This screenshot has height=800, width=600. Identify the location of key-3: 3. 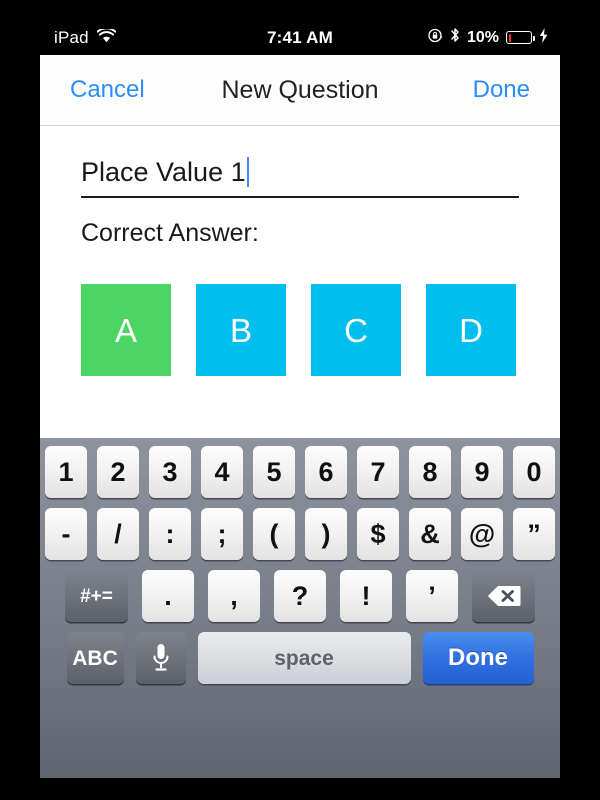
(170, 472).